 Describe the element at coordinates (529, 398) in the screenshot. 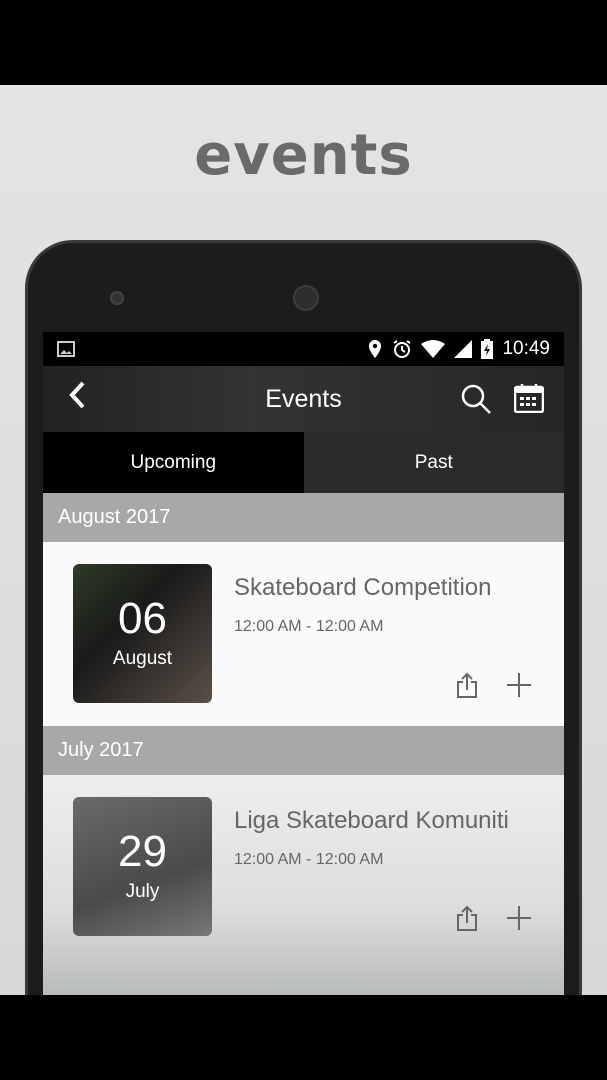

I see `calendar-icon` at that location.